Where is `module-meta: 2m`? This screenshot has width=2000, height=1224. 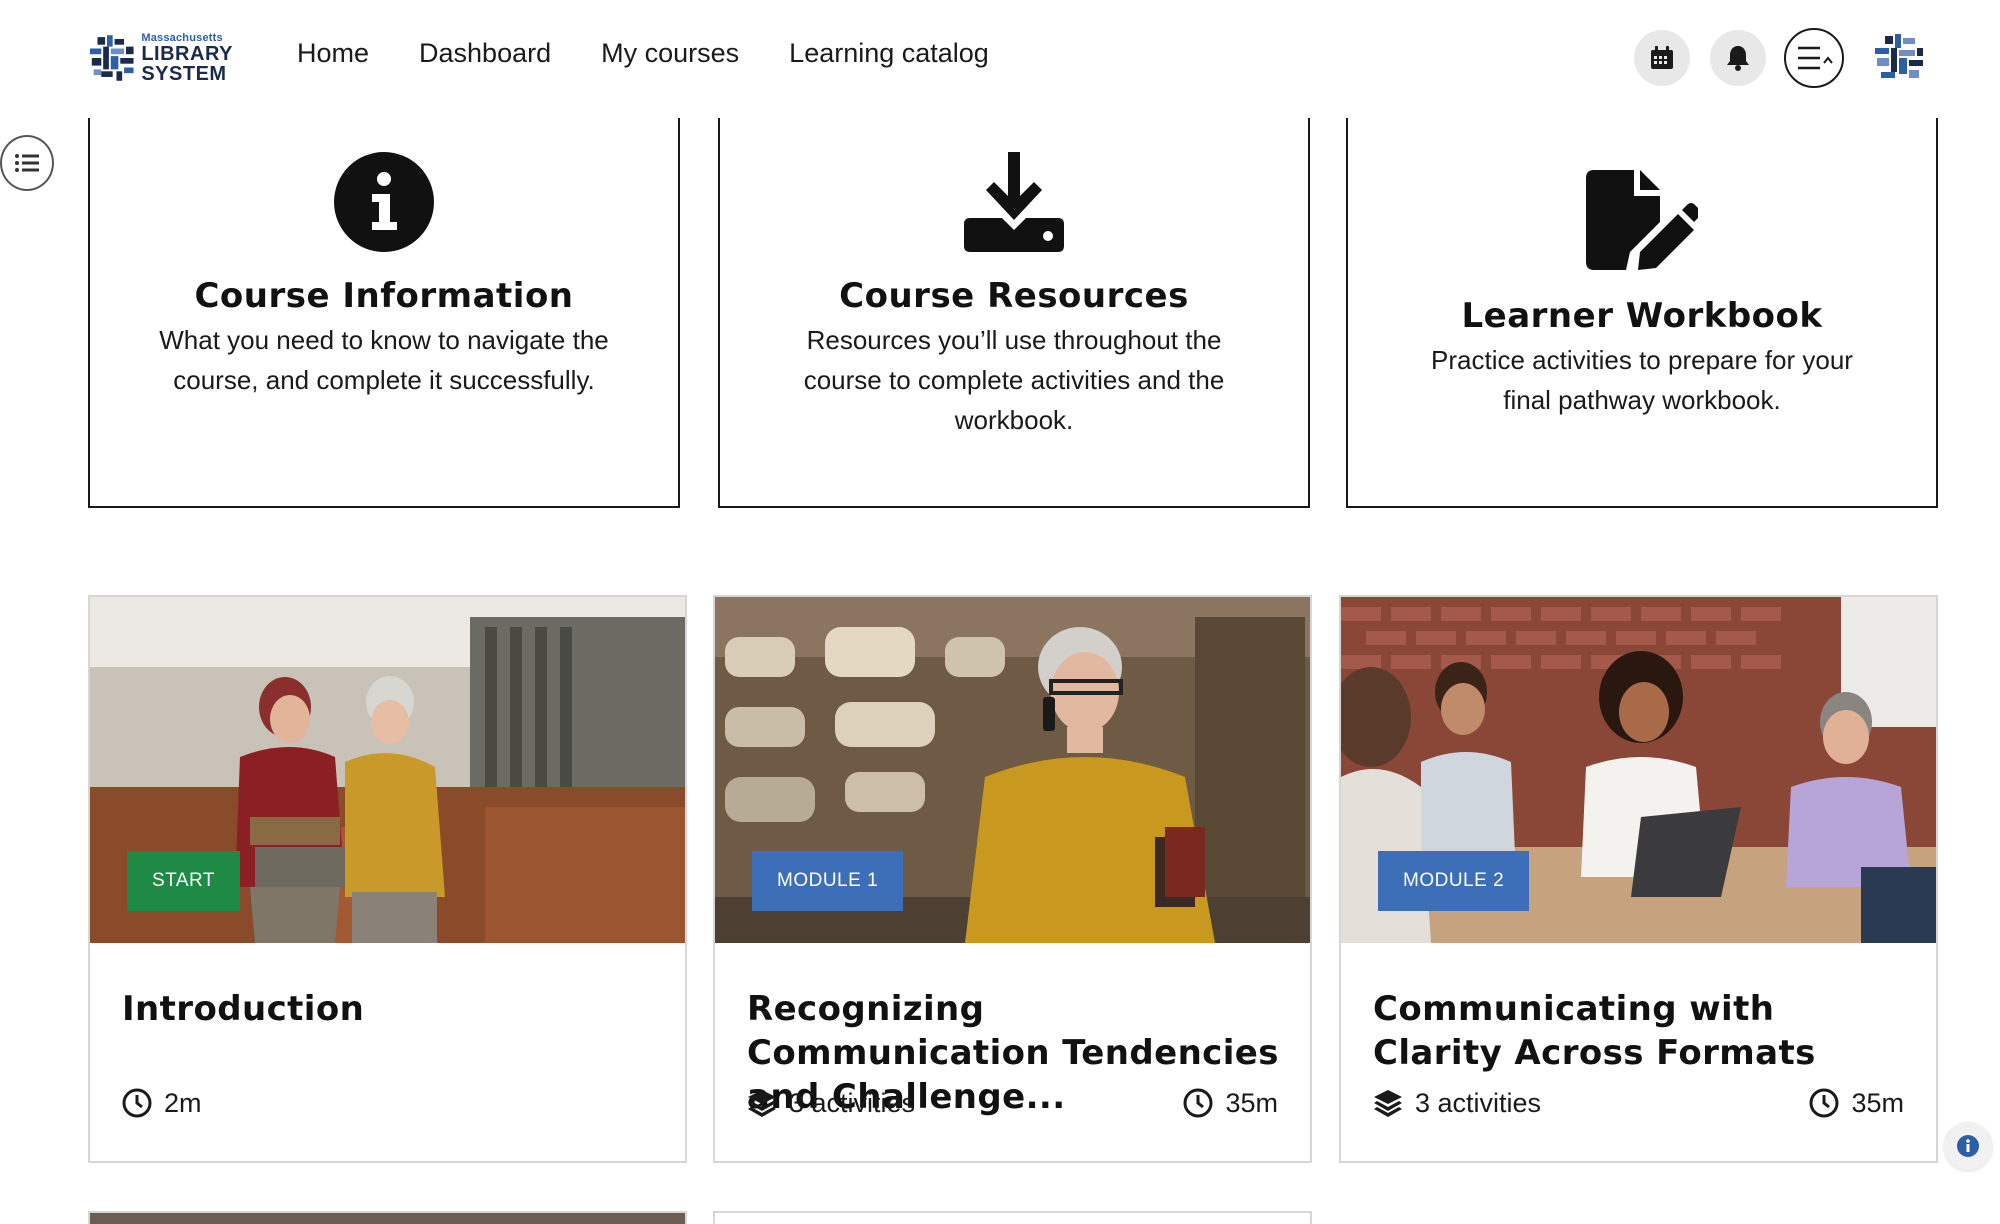 module-meta: 2m is located at coordinates (387, 1103).